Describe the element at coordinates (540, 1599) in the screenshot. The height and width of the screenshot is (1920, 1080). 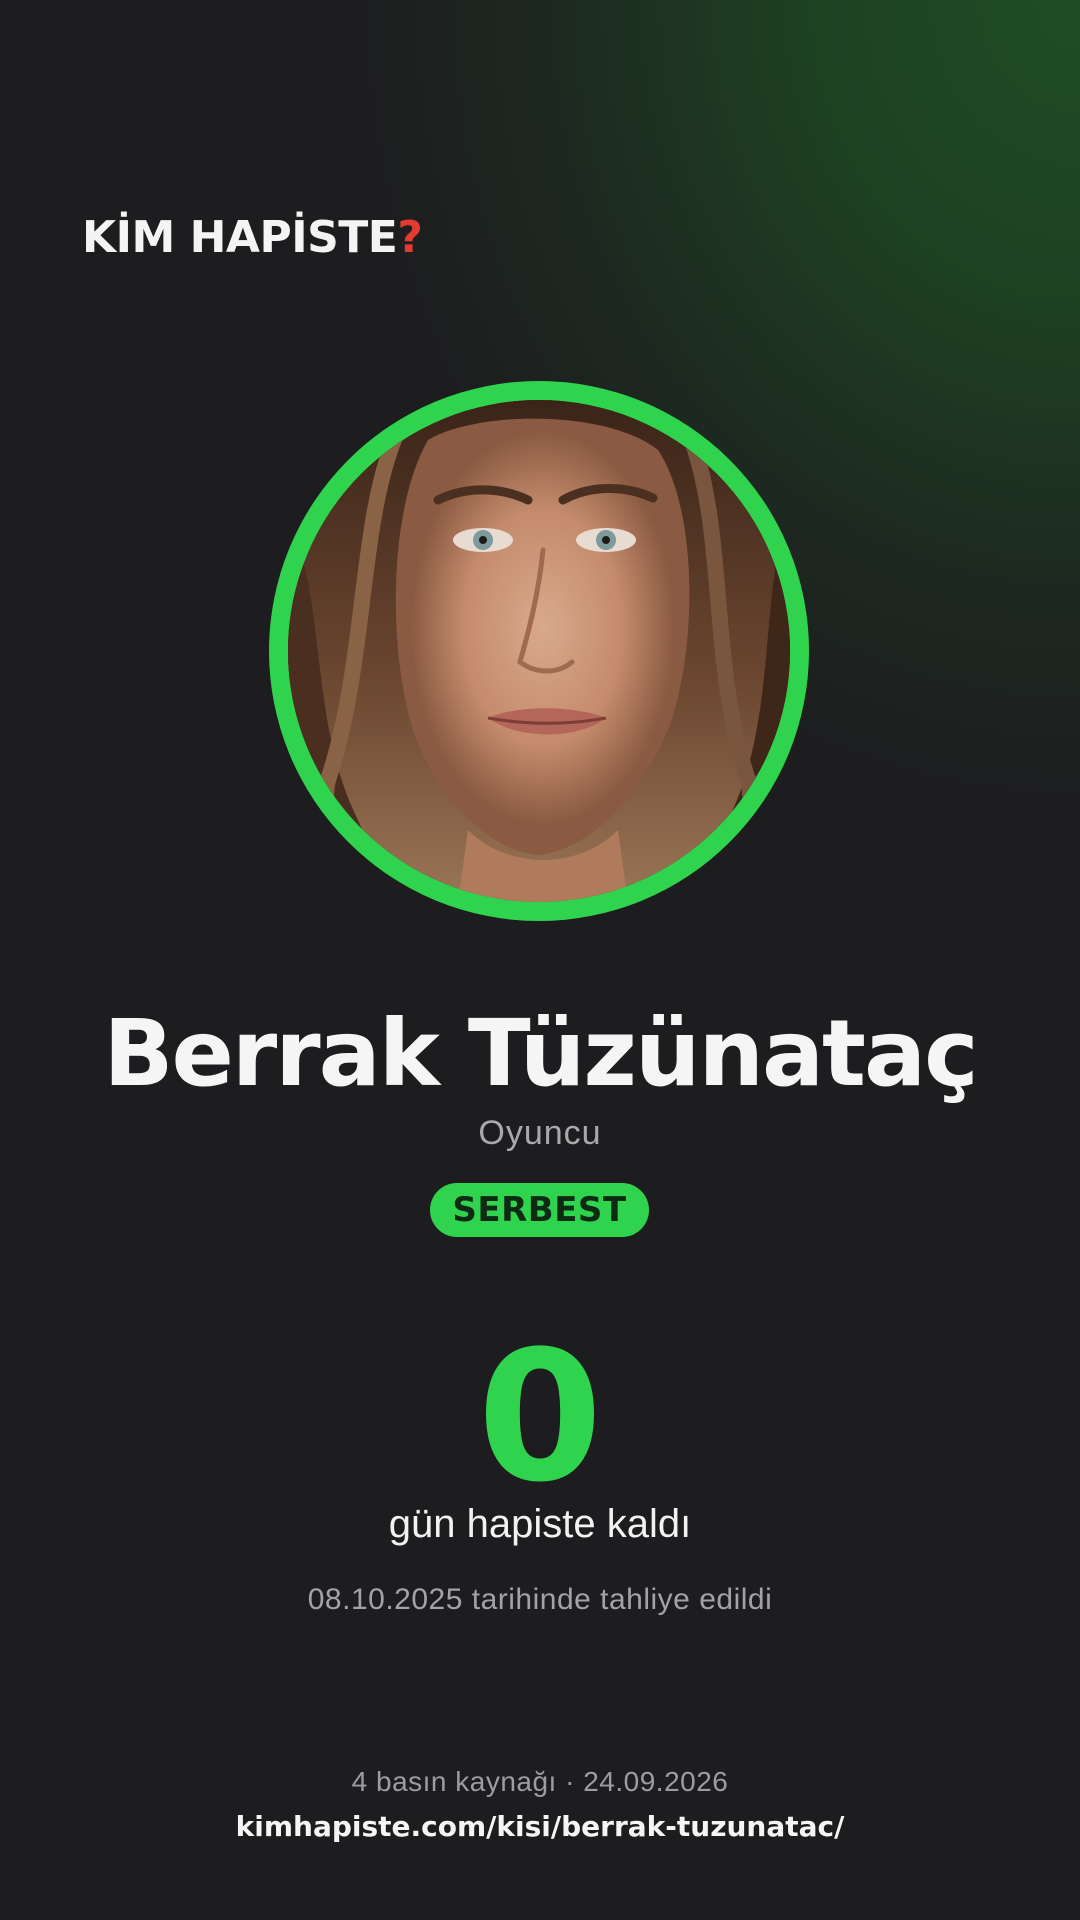
I see `release-date-text: 08.10.2025 tarihinde tahliye edildi` at that location.